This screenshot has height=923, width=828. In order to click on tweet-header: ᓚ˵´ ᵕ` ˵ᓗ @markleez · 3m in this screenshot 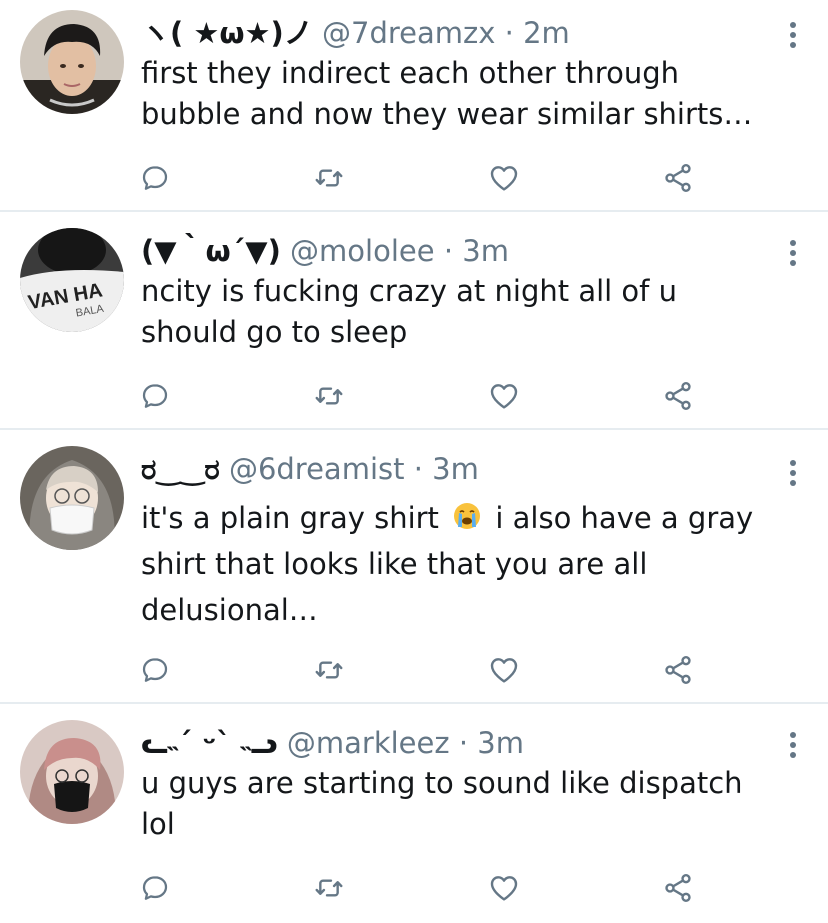, I will do `click(454, 743)`.